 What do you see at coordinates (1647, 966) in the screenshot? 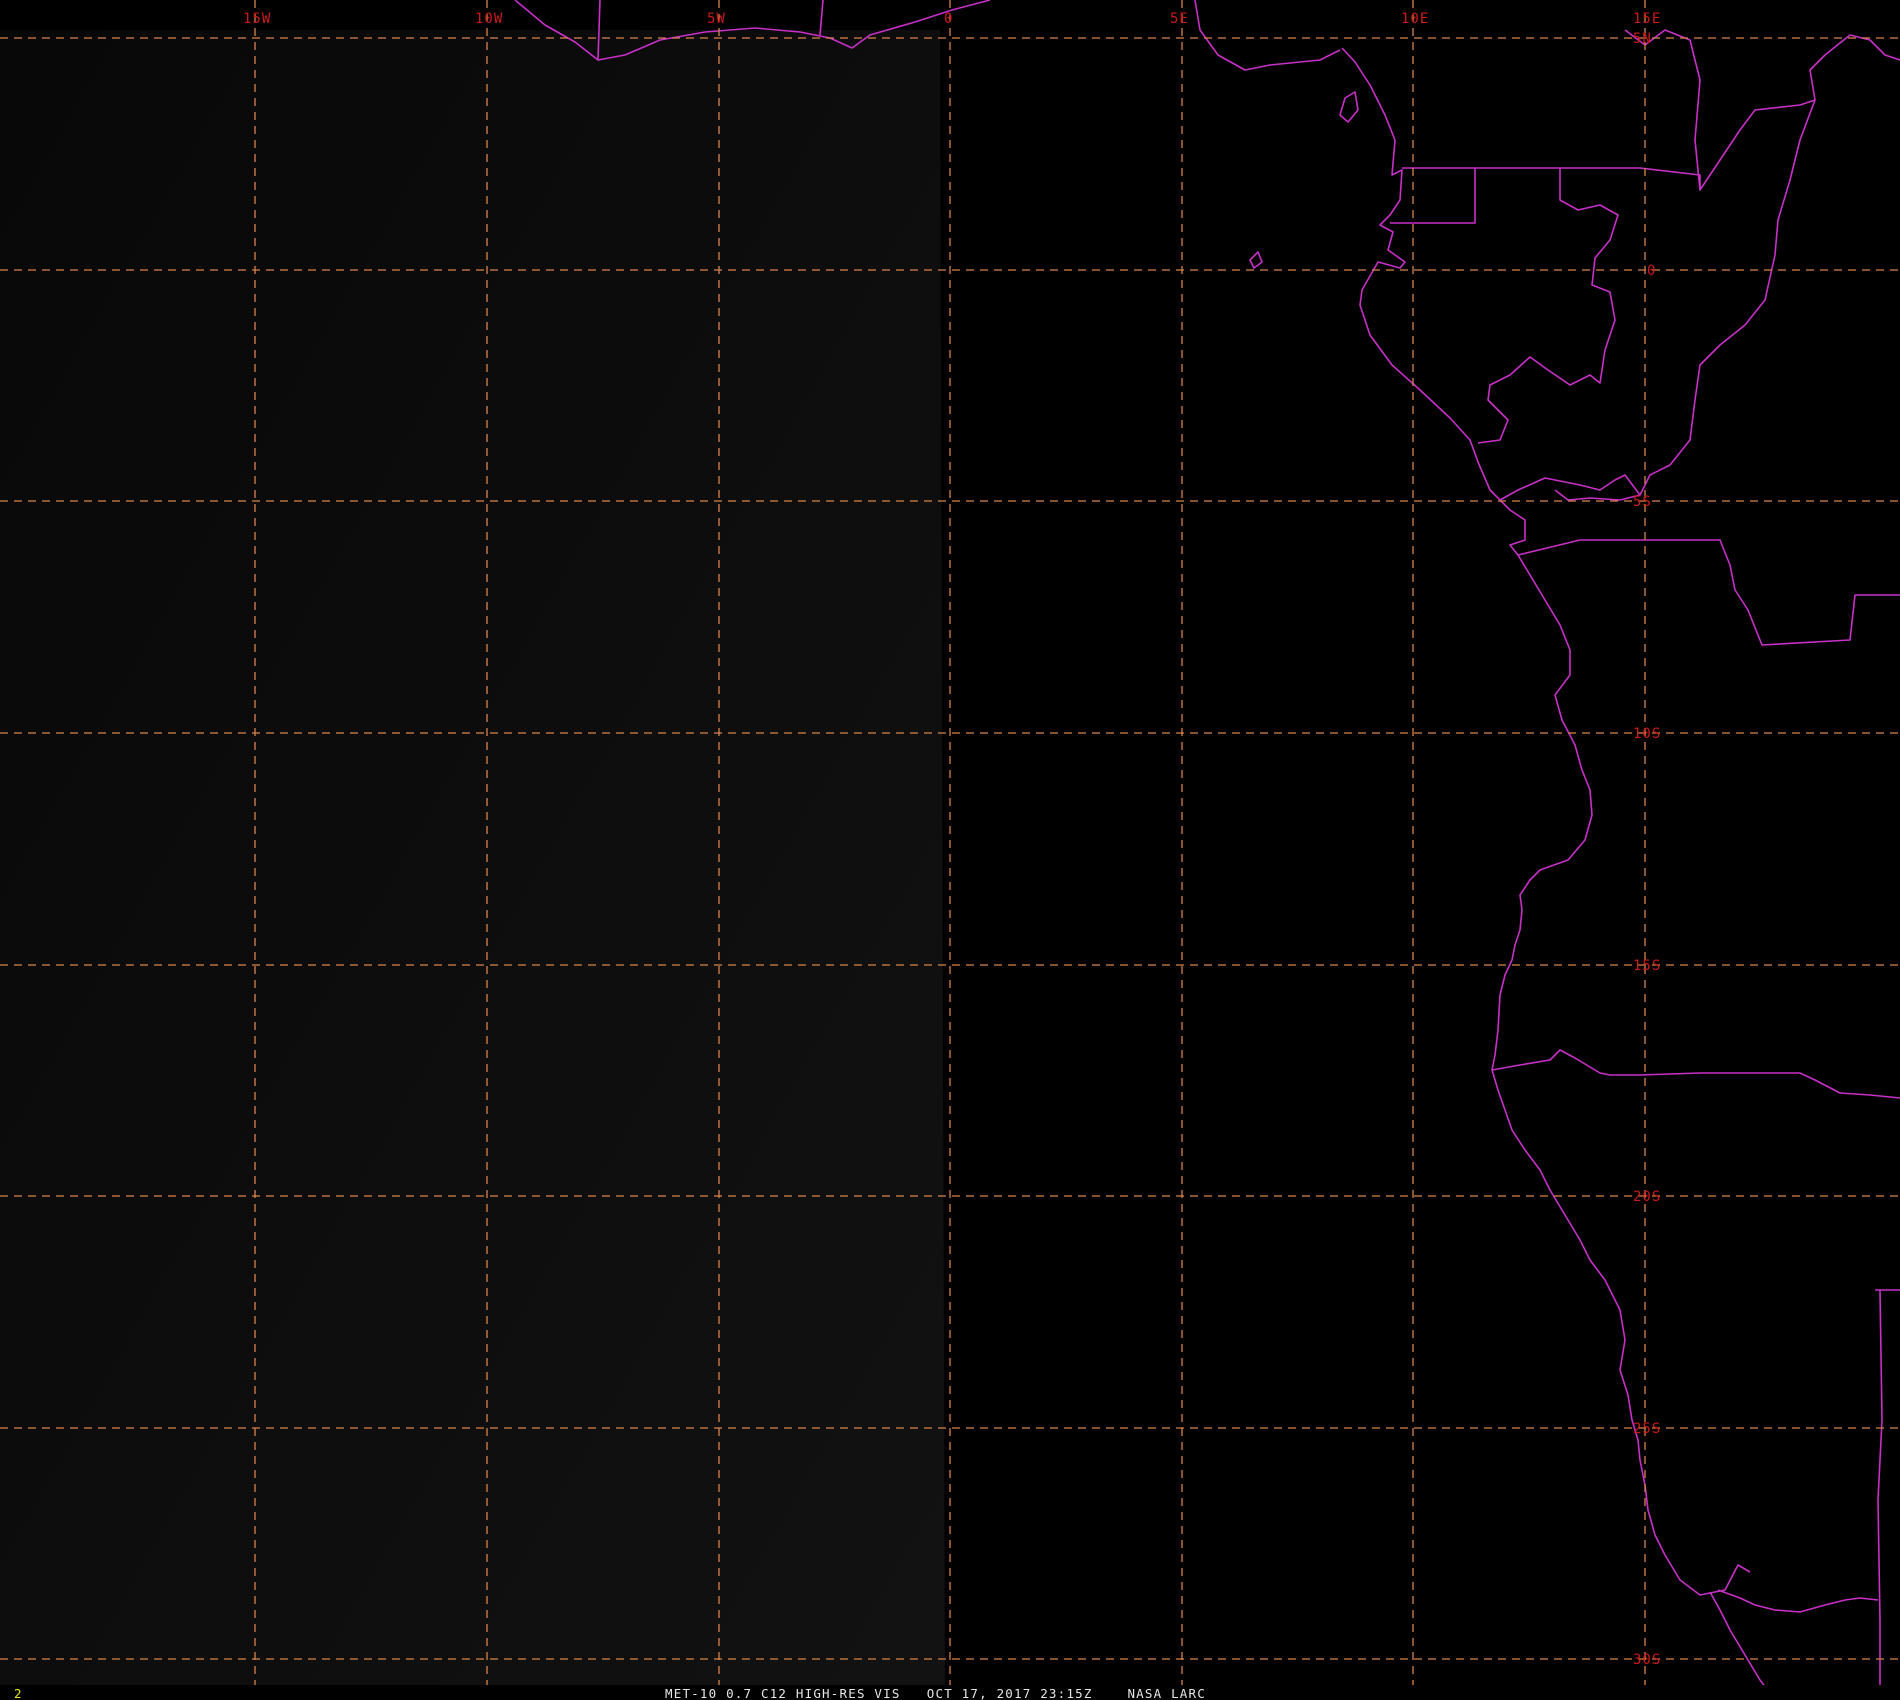
I see `latitude-label: 15S` at bounding box center [1647, 966].